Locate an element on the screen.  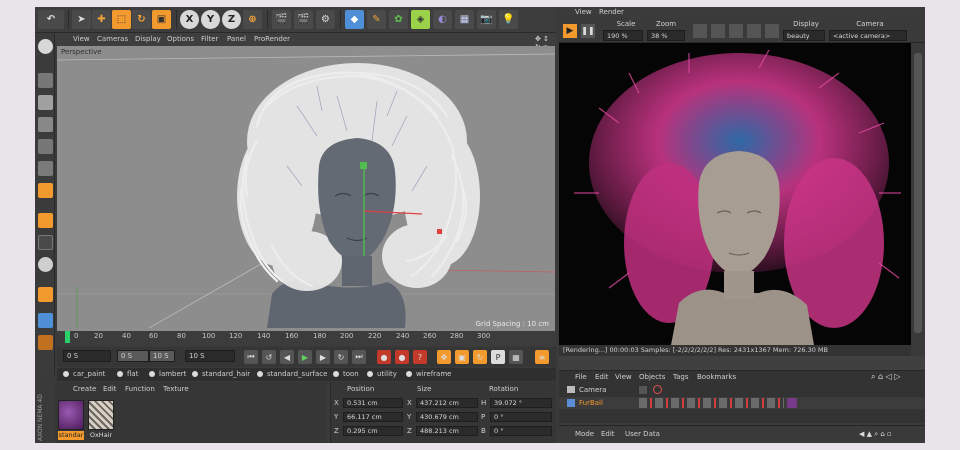
texture-mode-icon is located at coordinates (45, 102).